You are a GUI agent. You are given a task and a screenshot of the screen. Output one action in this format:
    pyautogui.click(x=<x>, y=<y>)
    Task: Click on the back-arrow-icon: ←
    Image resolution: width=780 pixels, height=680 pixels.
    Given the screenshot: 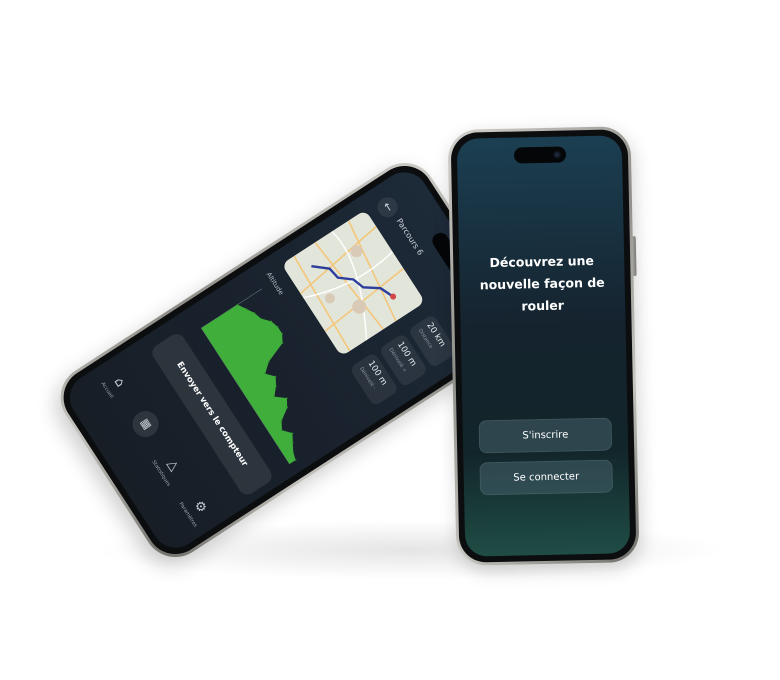 What is the action you would take?
    pyautogui.click(x=387, y=207)
    